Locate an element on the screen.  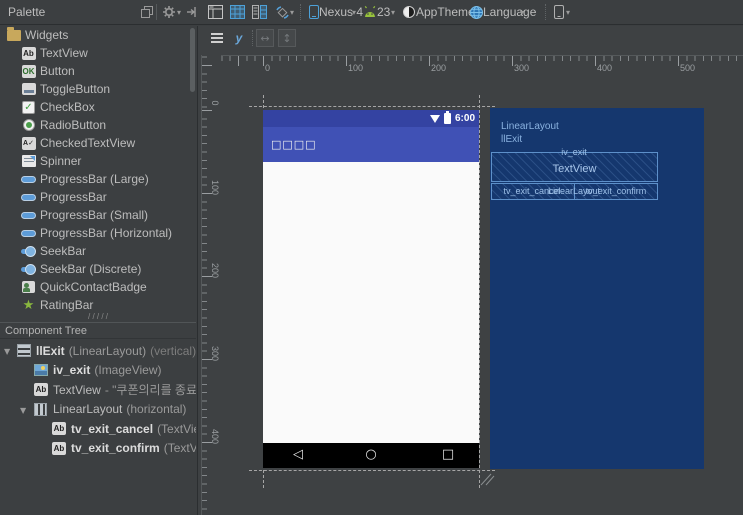
tree-row-llexit: ▼ llExit (LinearLayout) (vertical) is located at coordinates (98, 351).